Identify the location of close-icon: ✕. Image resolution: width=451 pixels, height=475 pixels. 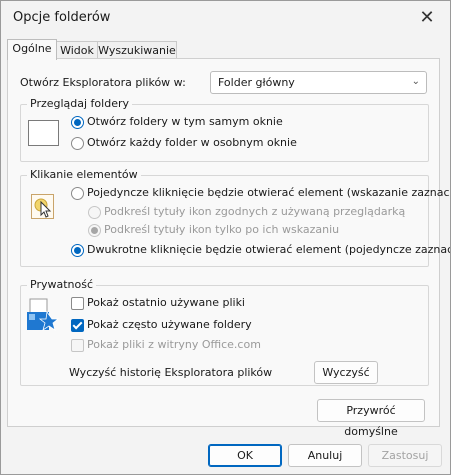
(427, 17).